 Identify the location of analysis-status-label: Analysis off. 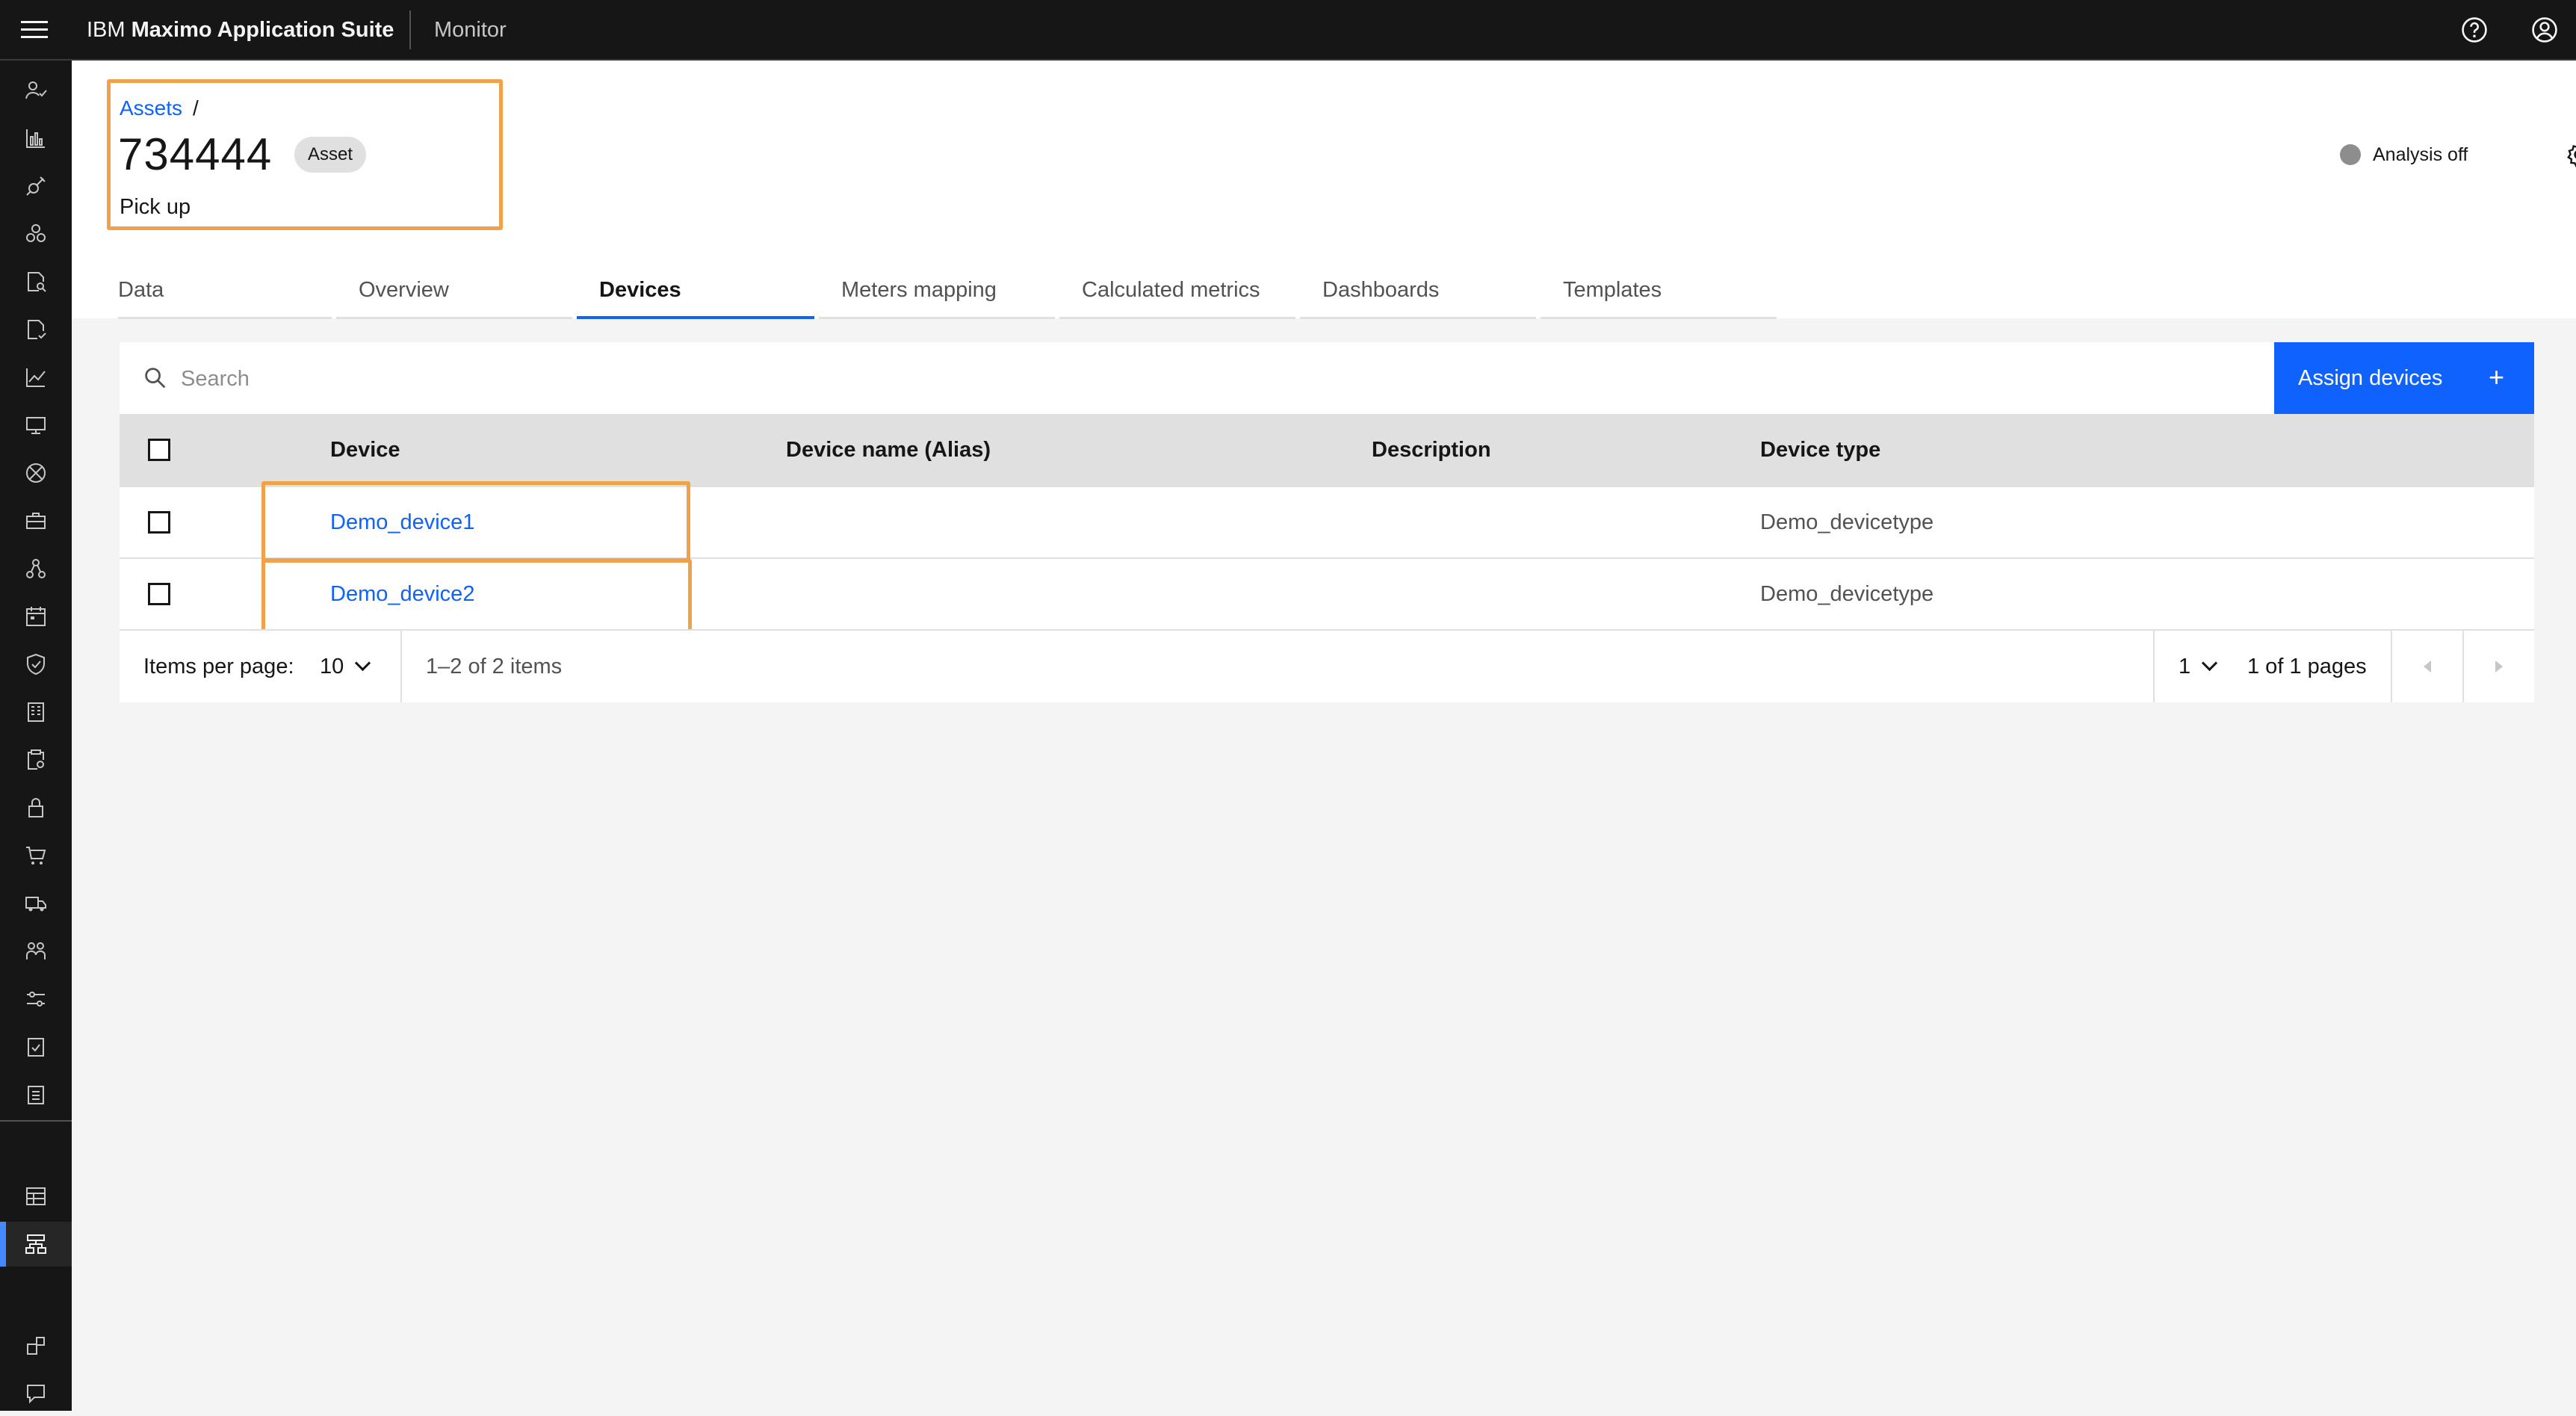
(2420, 154).